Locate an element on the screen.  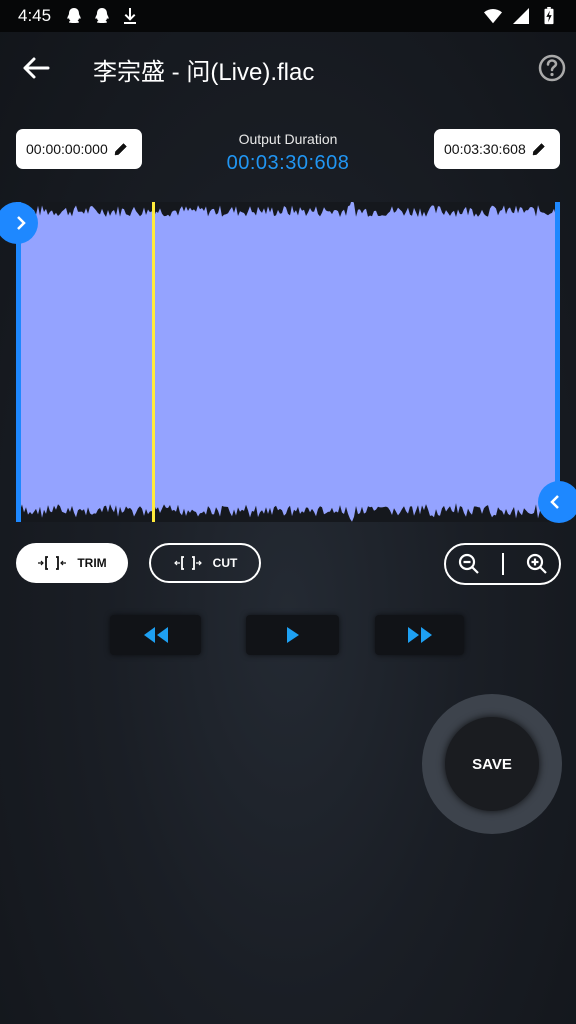
system-icons is located at coordinates (521, 16).